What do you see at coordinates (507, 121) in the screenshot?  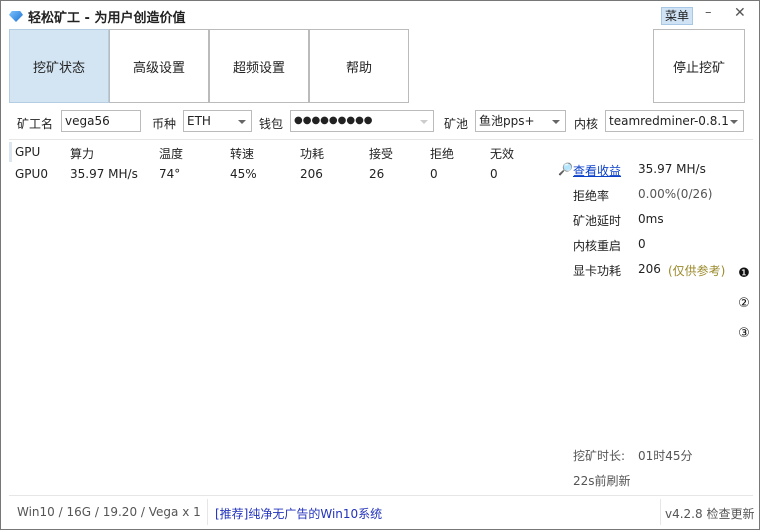 I see `pool-value: 鱼池pps+` at bounding box center [507, 121].